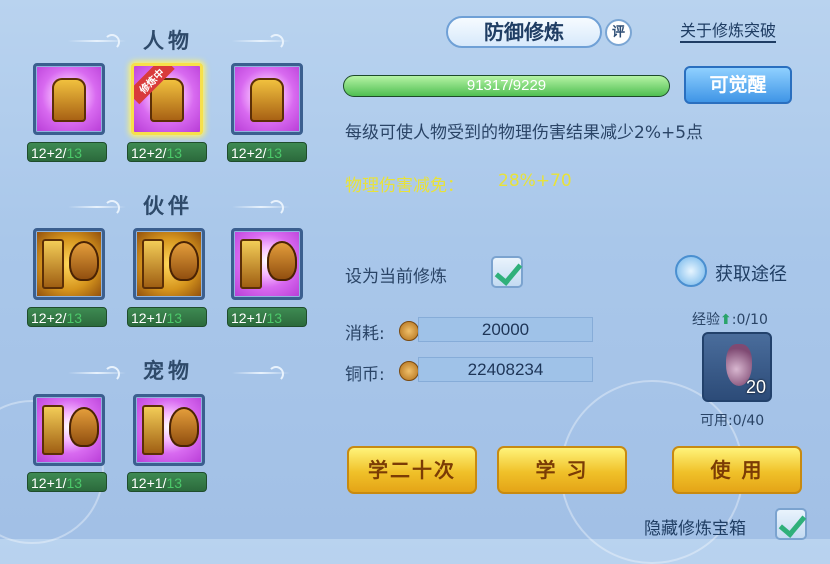  What do you see at coordinates (751, 273) in the screenshot?
I see `obtain-route-link: 获取途径` at bounding box center [751, 273].